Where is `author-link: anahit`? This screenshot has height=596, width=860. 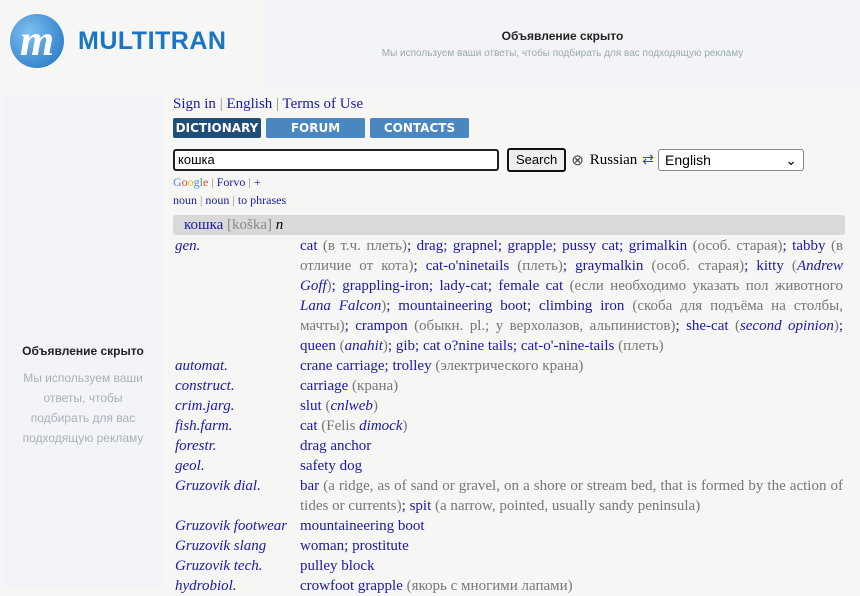
author-link: anahit is located at coordinates (364, 346).